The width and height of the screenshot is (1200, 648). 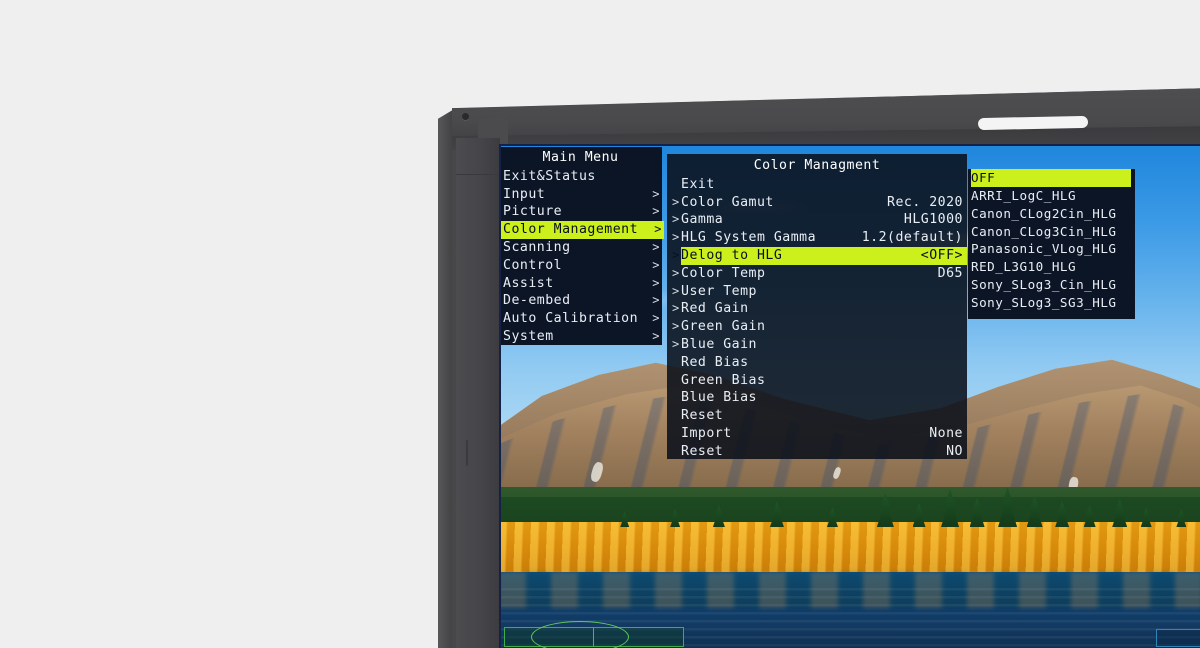 What do you see at coordinates (819, 292) in the screenshot?
I see `osd-sub-item-user-temp: > User Temp` at bounding box center [819, 292].